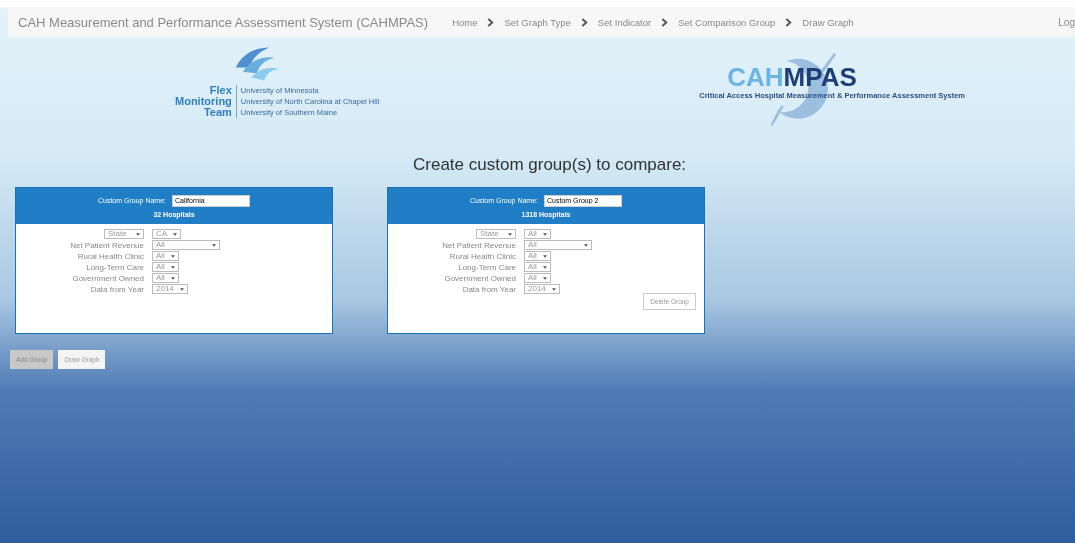  What do you see at coordinates (203, 101) in the screenshot?
I see `logo-word: Monitoring` at bounding box center [203, 101].